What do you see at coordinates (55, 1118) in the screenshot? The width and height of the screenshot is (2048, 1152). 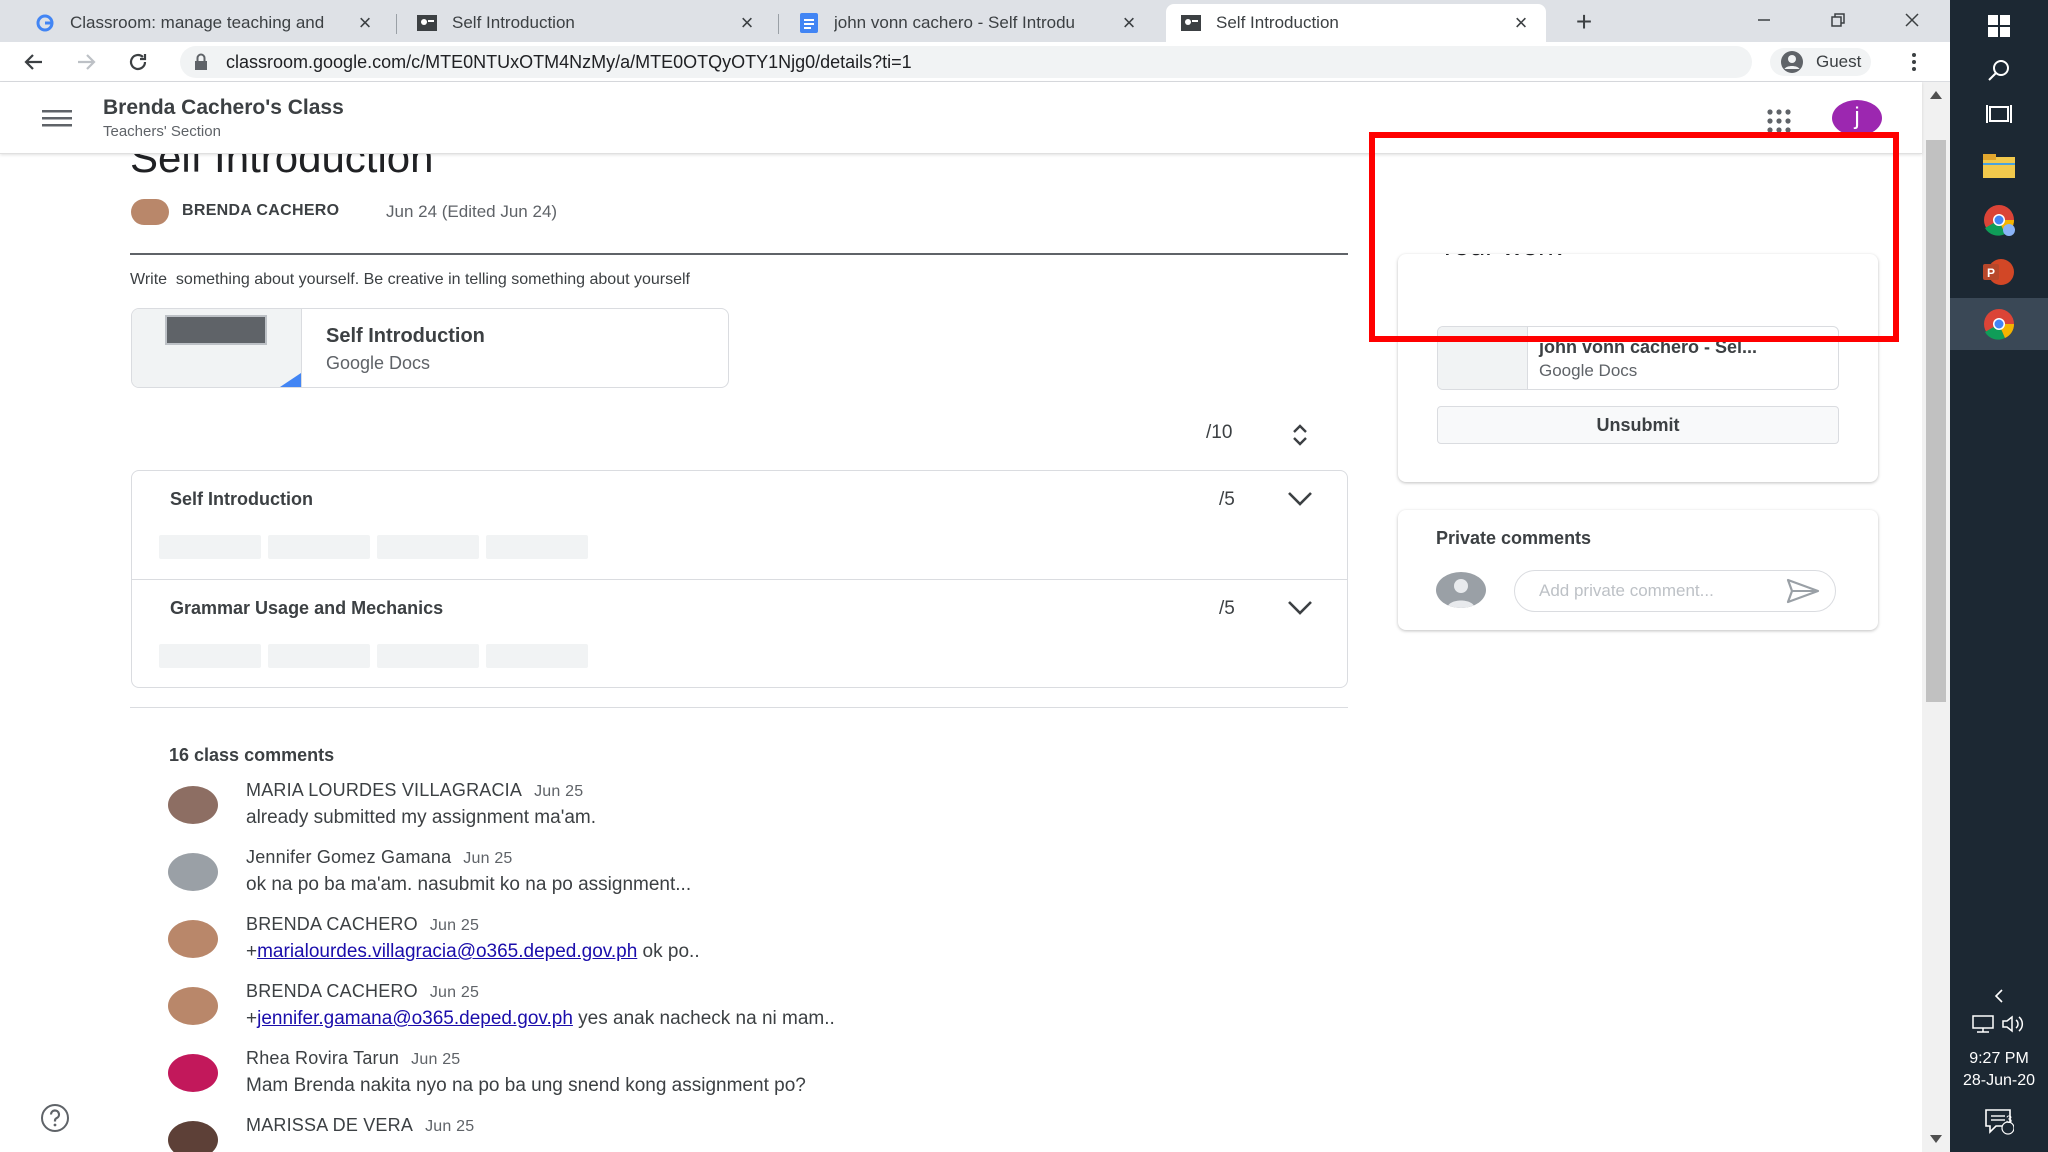 I see `help-icon` at bounding box center [55, 1118].